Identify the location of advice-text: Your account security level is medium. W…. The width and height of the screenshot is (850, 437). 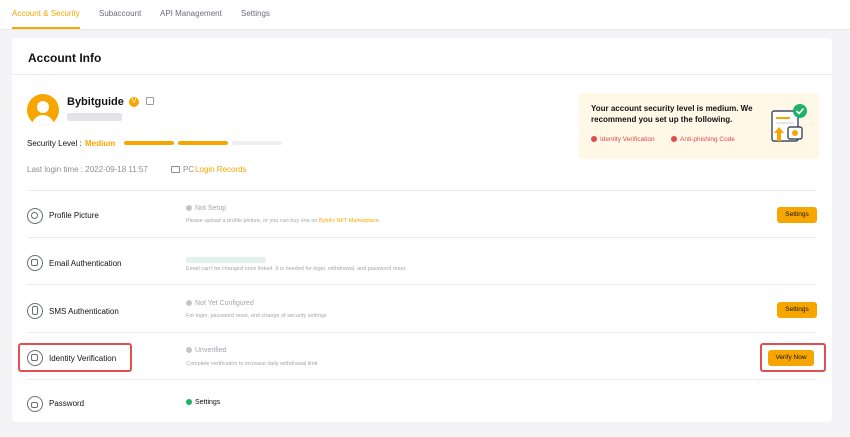
(672, 114).